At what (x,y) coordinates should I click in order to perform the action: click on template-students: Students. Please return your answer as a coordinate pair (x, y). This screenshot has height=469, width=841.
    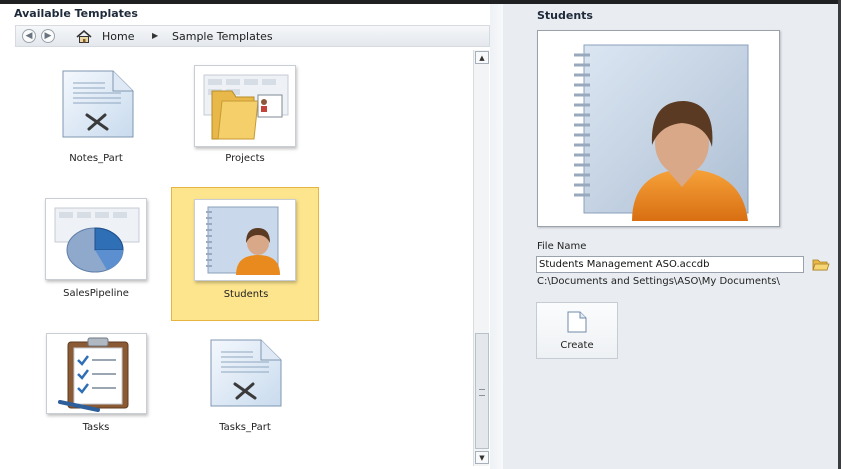
    Looking at the image, I should click on (245, 254).